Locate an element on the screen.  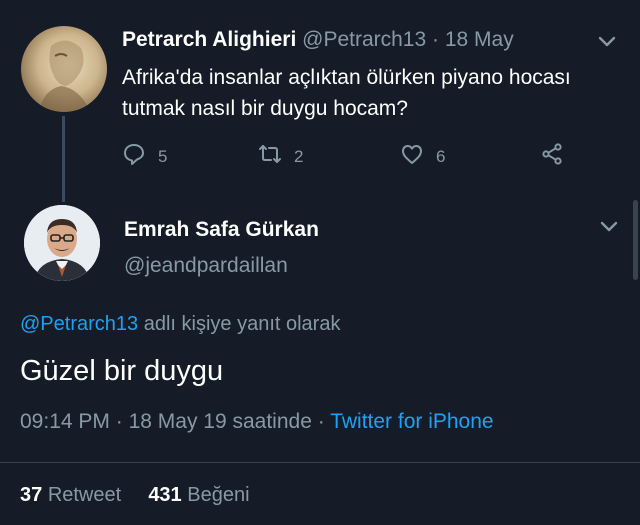
like-button: 6 is located at coordinates (422, 156).